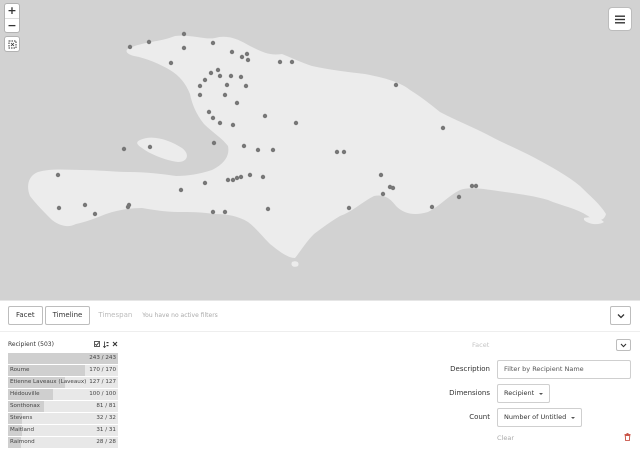  I want to click on box-select-icon, so click(12, 44).